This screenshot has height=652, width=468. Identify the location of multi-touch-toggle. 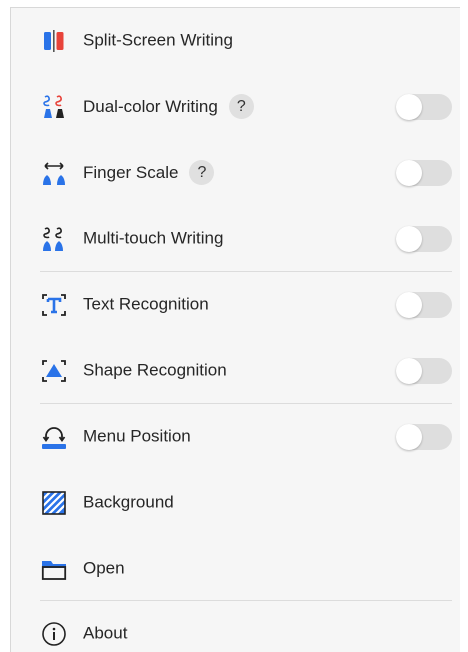
(424, 239).